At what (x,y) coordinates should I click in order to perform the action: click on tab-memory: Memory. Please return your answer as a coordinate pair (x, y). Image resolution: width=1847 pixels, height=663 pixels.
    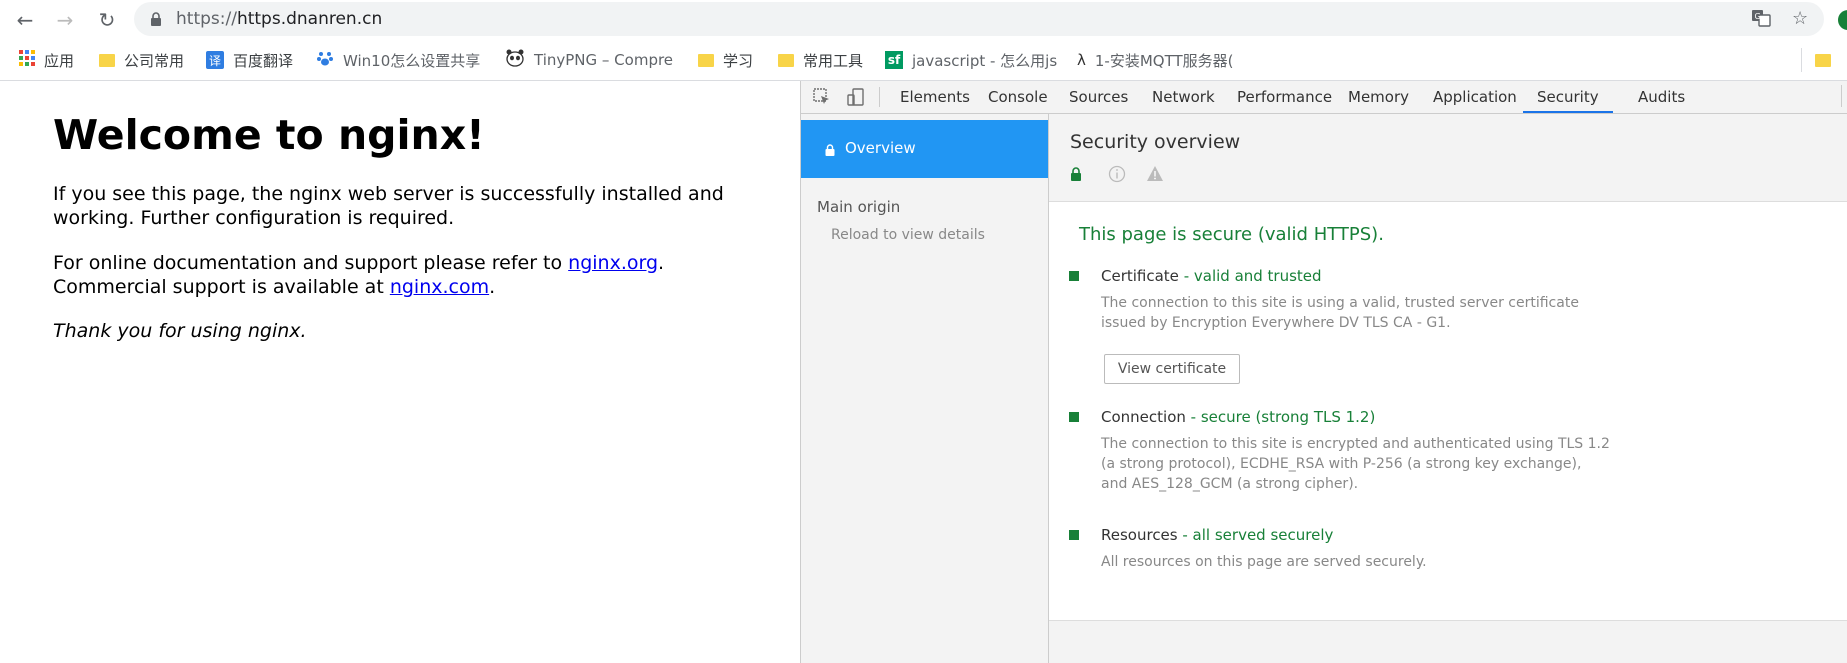
    Looking at the image, I should click on (1378, 97).